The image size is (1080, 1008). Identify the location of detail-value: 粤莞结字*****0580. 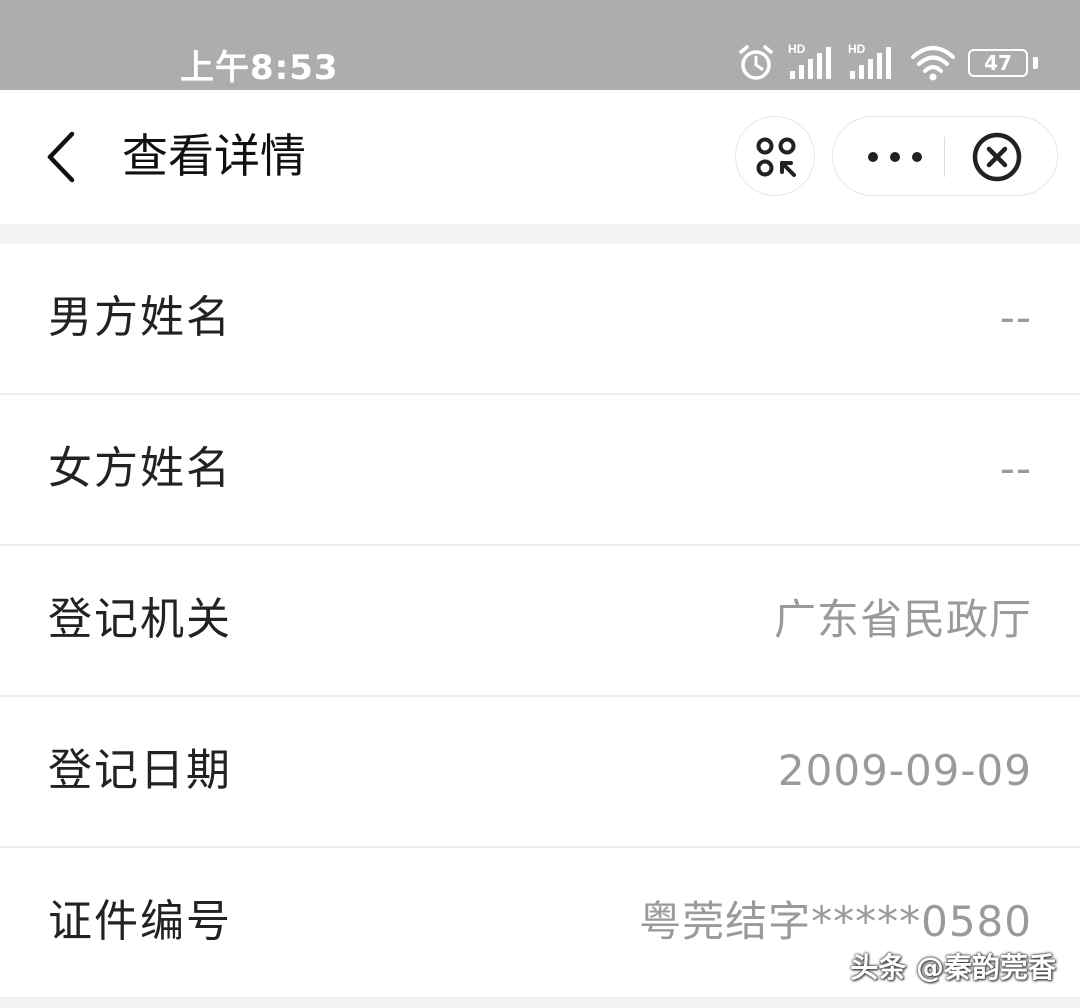
(835, 921).